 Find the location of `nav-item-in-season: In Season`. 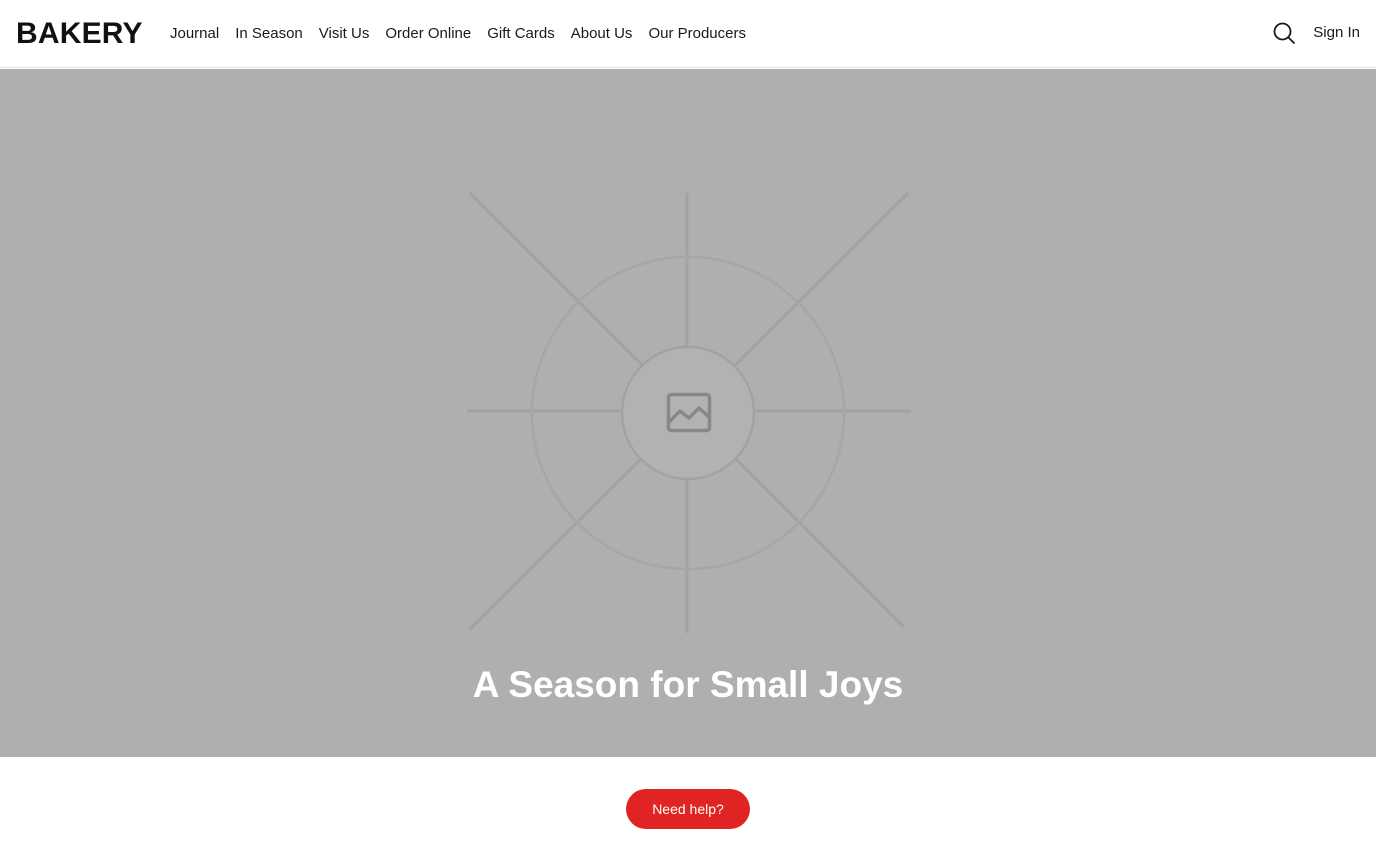

nav-item-in-season: In Season is located at coordinates (269, 34).